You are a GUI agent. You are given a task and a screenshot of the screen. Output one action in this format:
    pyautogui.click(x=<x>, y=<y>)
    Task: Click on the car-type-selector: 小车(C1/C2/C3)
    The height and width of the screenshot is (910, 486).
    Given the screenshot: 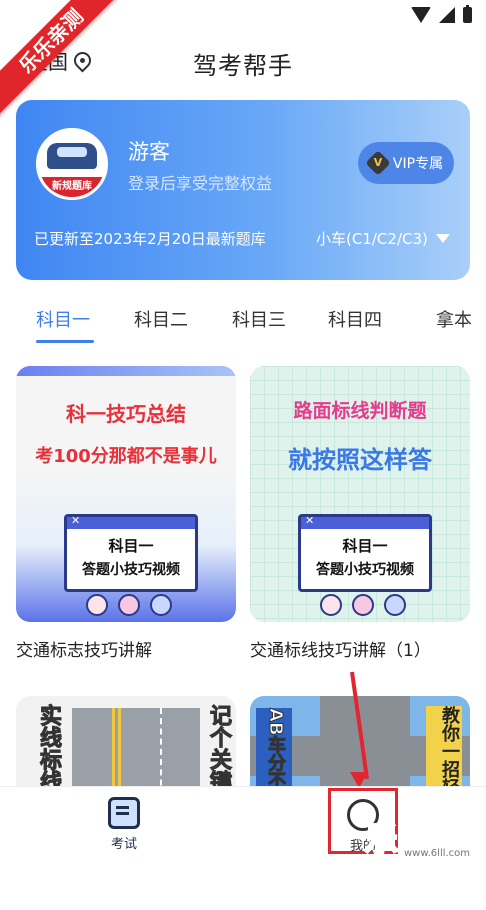 What is the action you would take?
    pyautogui.click(x=383, y=238)
    